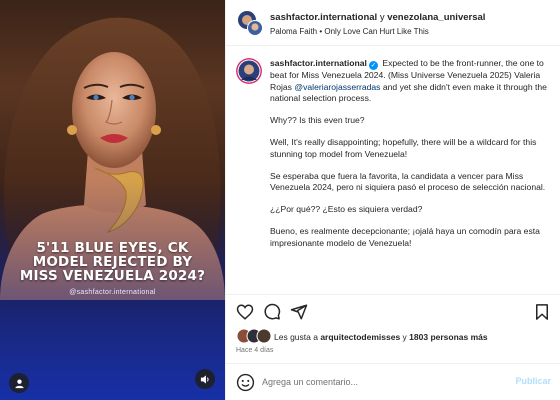 The height and width of the screenshot is (400, 560). Describe the element at coordinates (19, 383) in the screenshot. I see `user-tag-icon` at that location.